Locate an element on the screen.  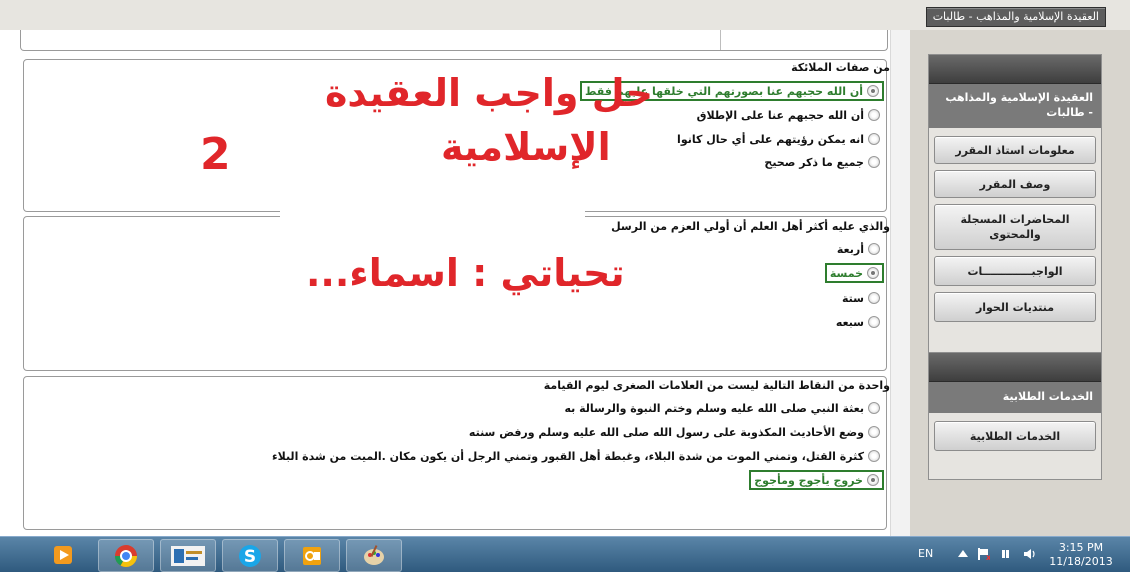
nav-button-recorded-lectures: المحاضرات المسجلة والمحتوى is located at coordinates (1015, 227).